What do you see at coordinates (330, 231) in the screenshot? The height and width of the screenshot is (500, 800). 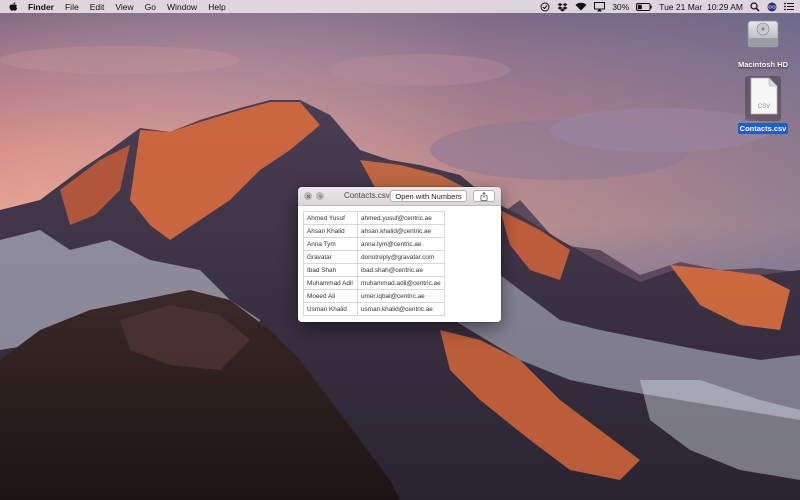 I see `contact-name-cell: Ahsan Khalid` at bounding box center [330, 231].